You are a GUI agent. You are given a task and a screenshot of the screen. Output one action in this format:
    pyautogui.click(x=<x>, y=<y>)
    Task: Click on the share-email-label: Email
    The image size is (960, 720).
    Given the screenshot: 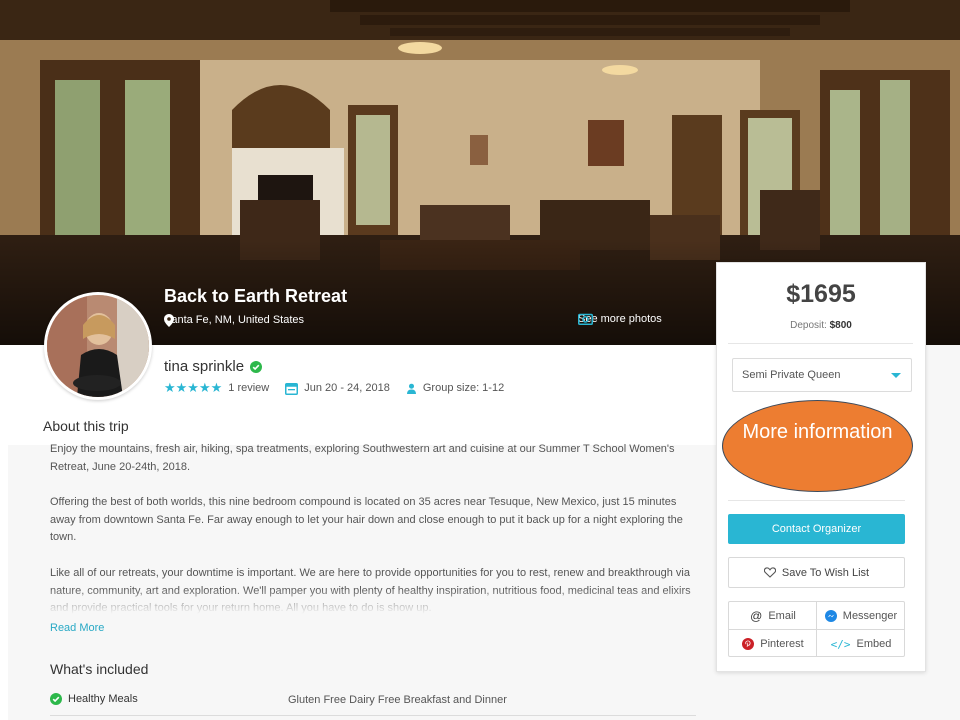 What is the action you would take?
    pyautogui.click(x=782, y=616)
    